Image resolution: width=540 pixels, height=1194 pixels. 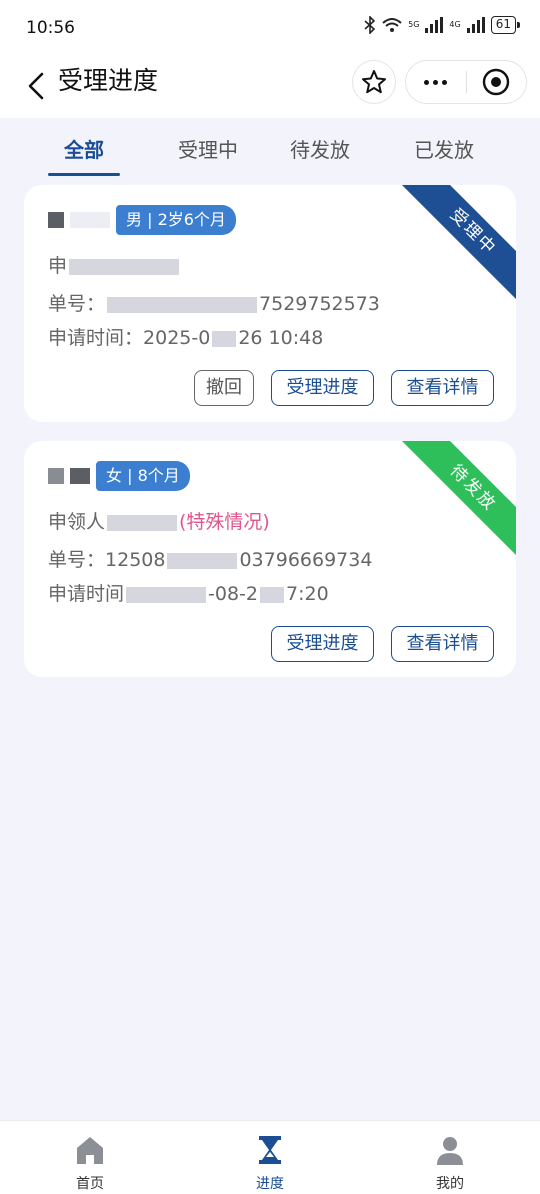 I want to click on order-number-tail: 03796669734, so click(x=306, y=560).